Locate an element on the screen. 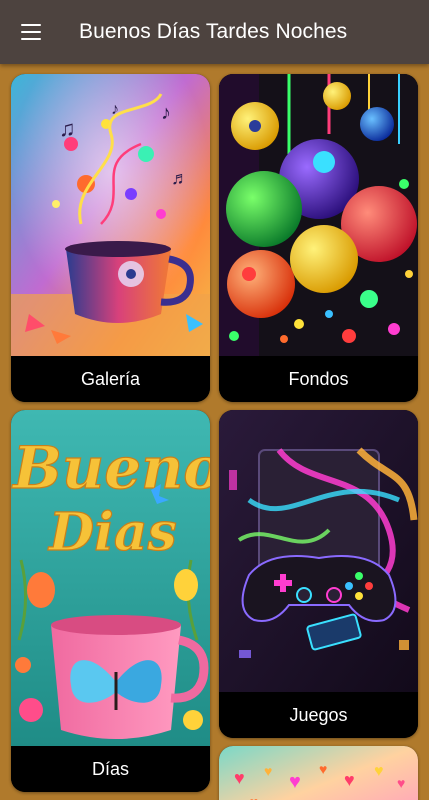 The width and height of the screenshot is (429, 800). app-title: Buenos Días Tardes Noches is located at coordinates (213, 31).